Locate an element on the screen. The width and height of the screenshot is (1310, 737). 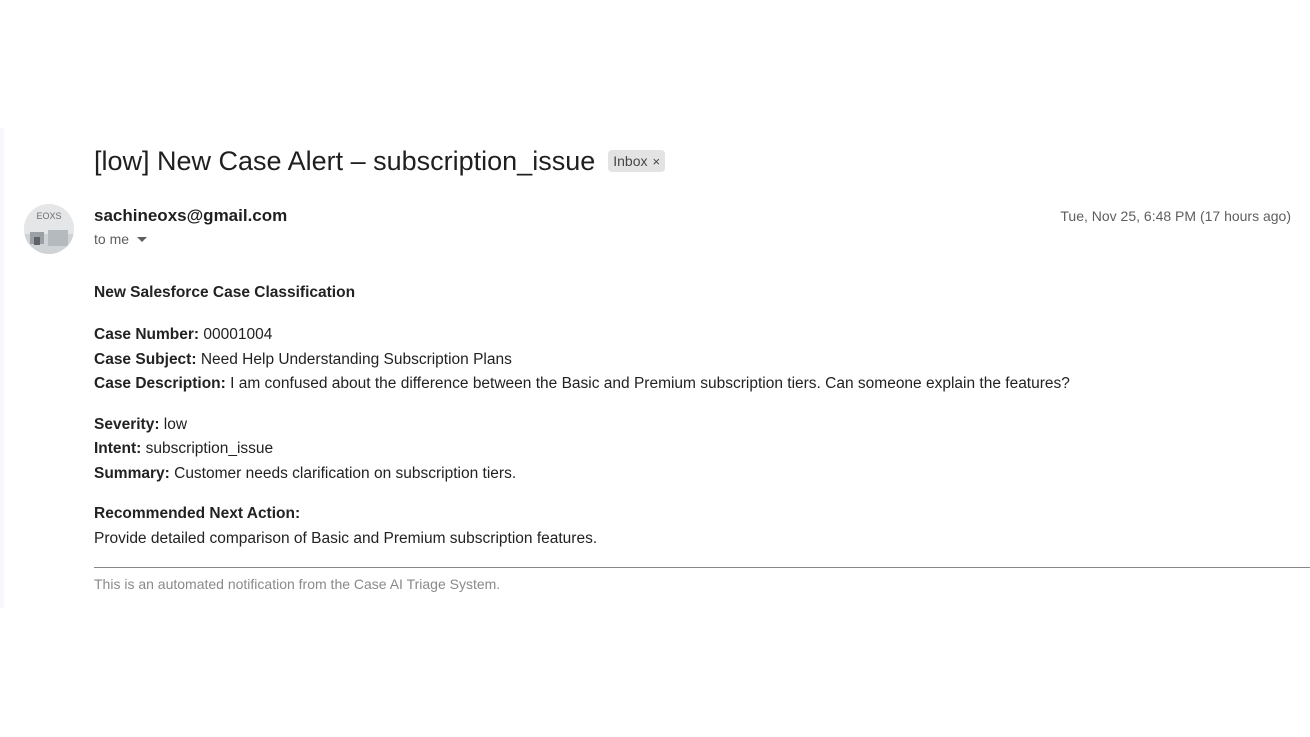
chevron-down-icon is located at coordinates (142, 239).